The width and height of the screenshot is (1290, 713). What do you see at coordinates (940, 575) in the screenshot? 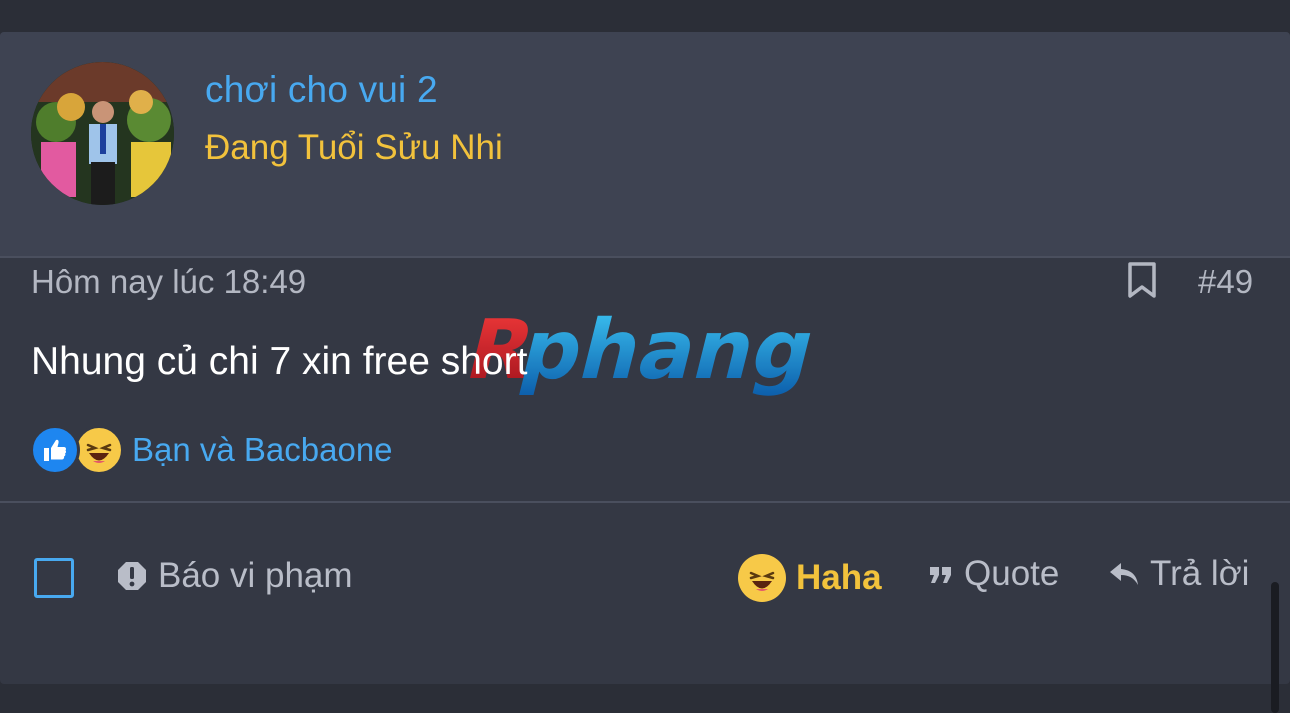
I see `quote-icon` at bounding box center [940, 575].